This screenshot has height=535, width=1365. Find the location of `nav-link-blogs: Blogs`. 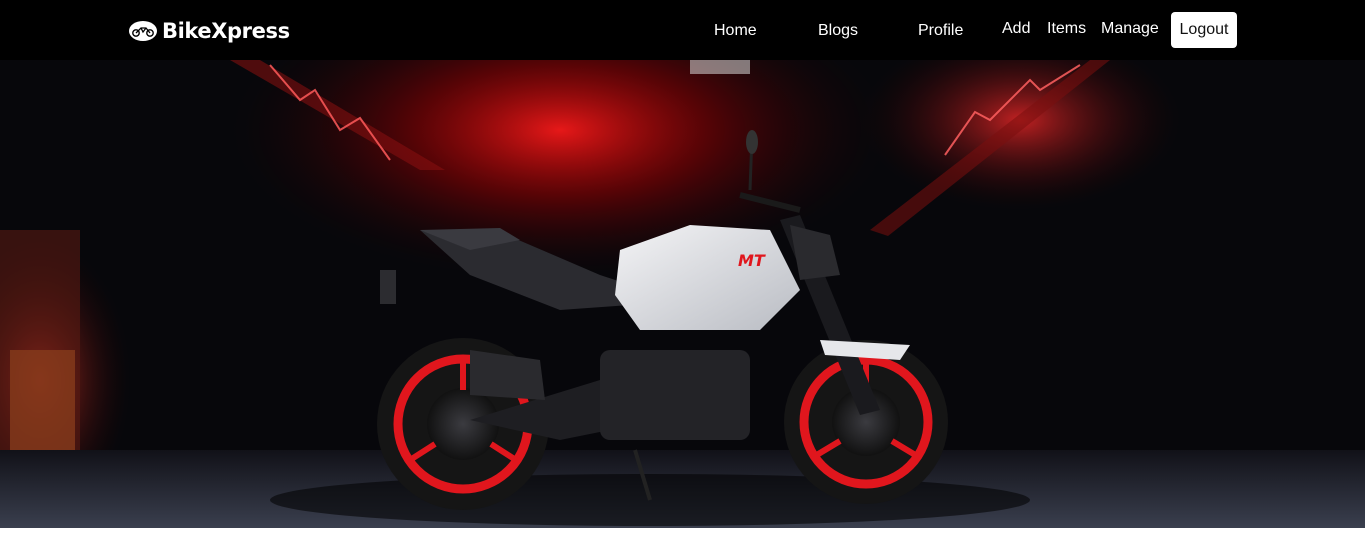

nav-link-blogs: Blogs is located at coordinates (838, 31).